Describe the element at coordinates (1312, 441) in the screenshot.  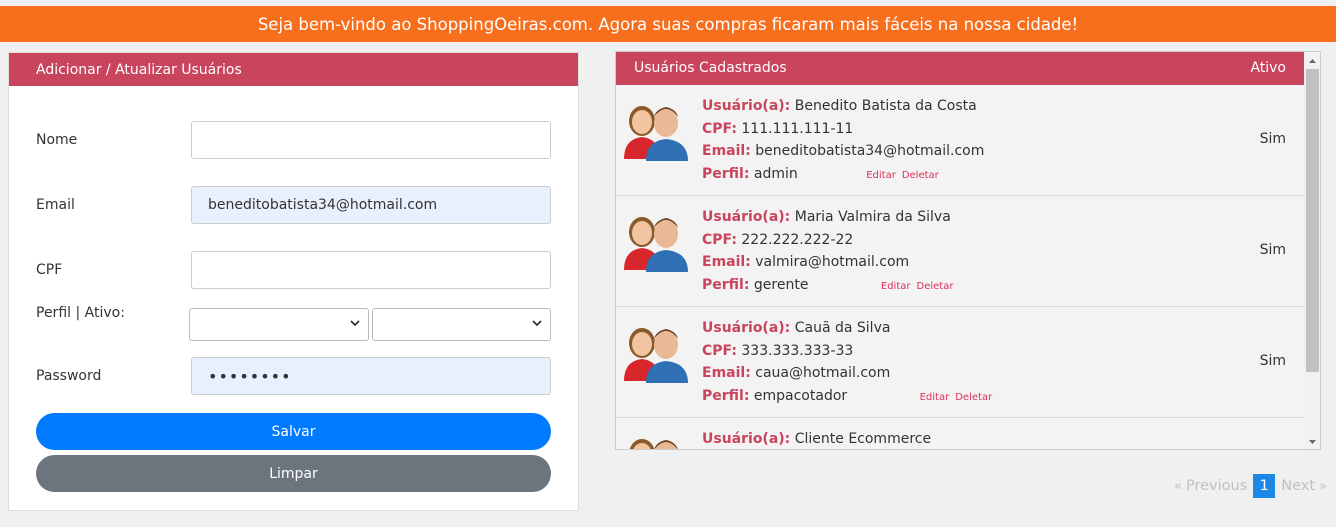
I see `scroll-down-icon` at that location.